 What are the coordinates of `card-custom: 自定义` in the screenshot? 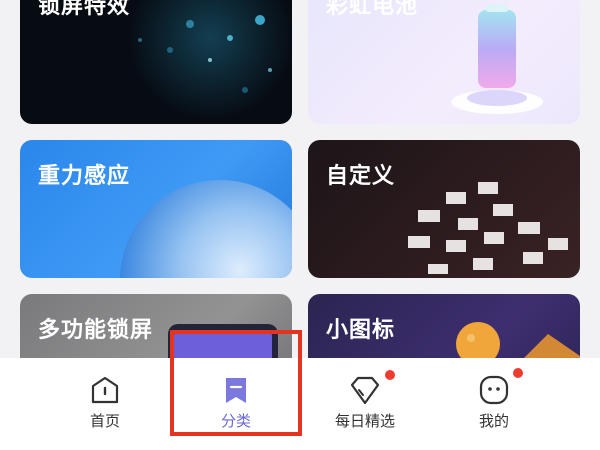 It's located at (444, 209).